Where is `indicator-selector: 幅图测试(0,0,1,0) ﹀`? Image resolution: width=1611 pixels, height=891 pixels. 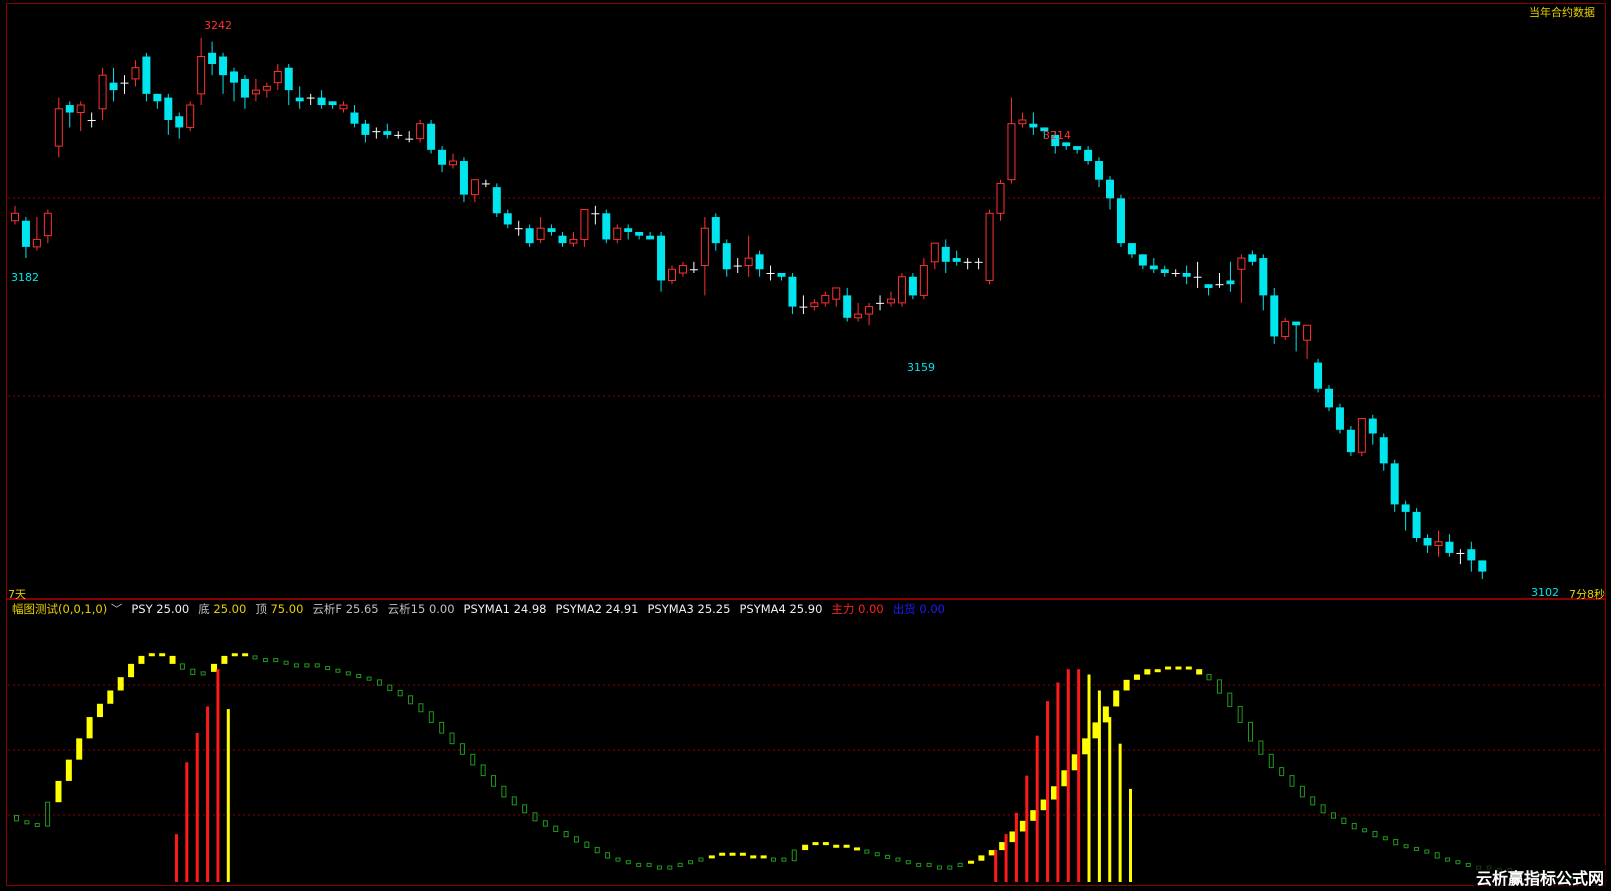
indicator-selector: 幅图测试(0,0,1,0) ﹀ is located at coordinates (67, 609).